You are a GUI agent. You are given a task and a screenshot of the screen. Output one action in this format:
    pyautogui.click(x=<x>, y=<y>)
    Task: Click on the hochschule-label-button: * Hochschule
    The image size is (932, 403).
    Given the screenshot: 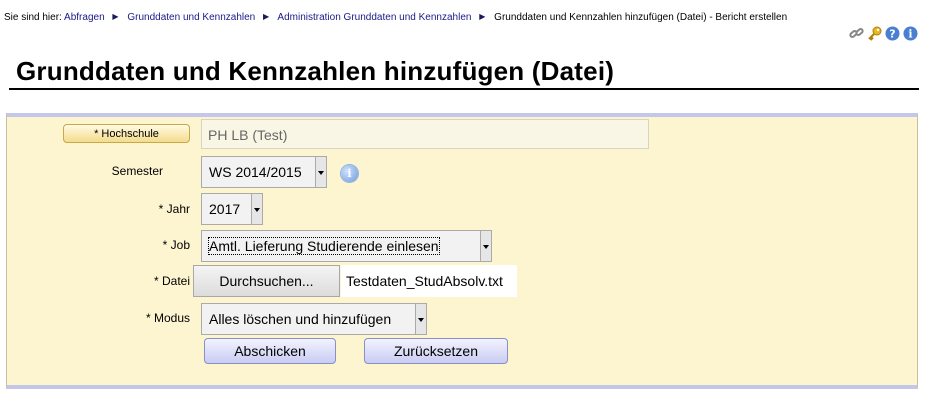 What is the action you would take?
    pyautogui.click(x=126, y=133)
    